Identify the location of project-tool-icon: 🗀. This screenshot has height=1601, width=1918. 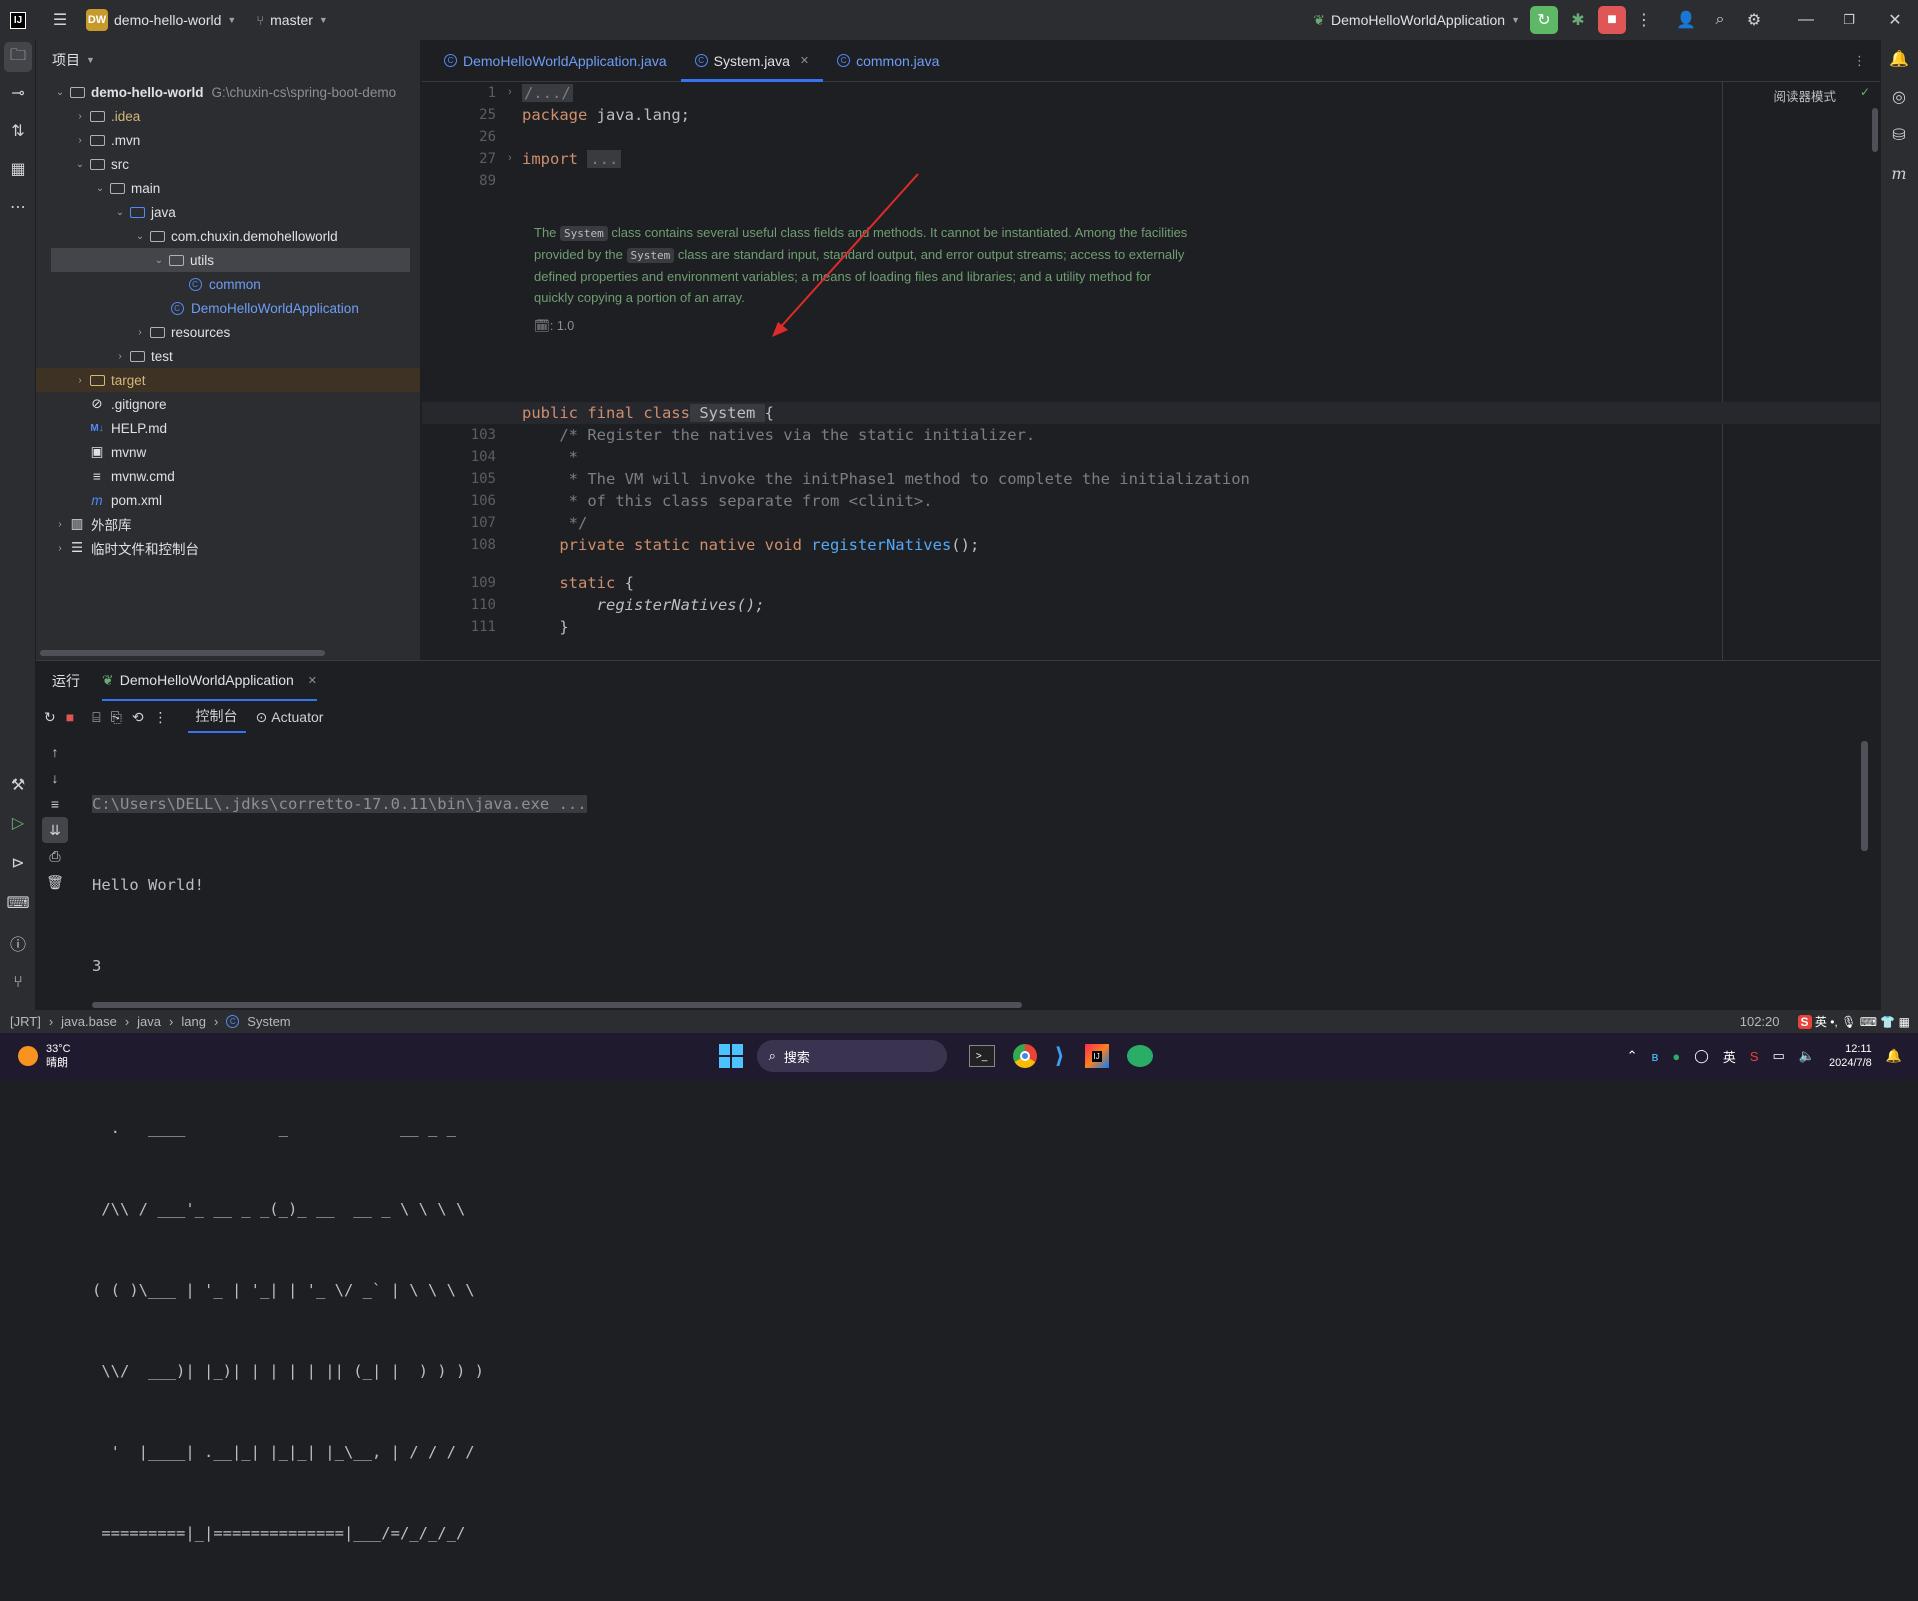
(18, 57).